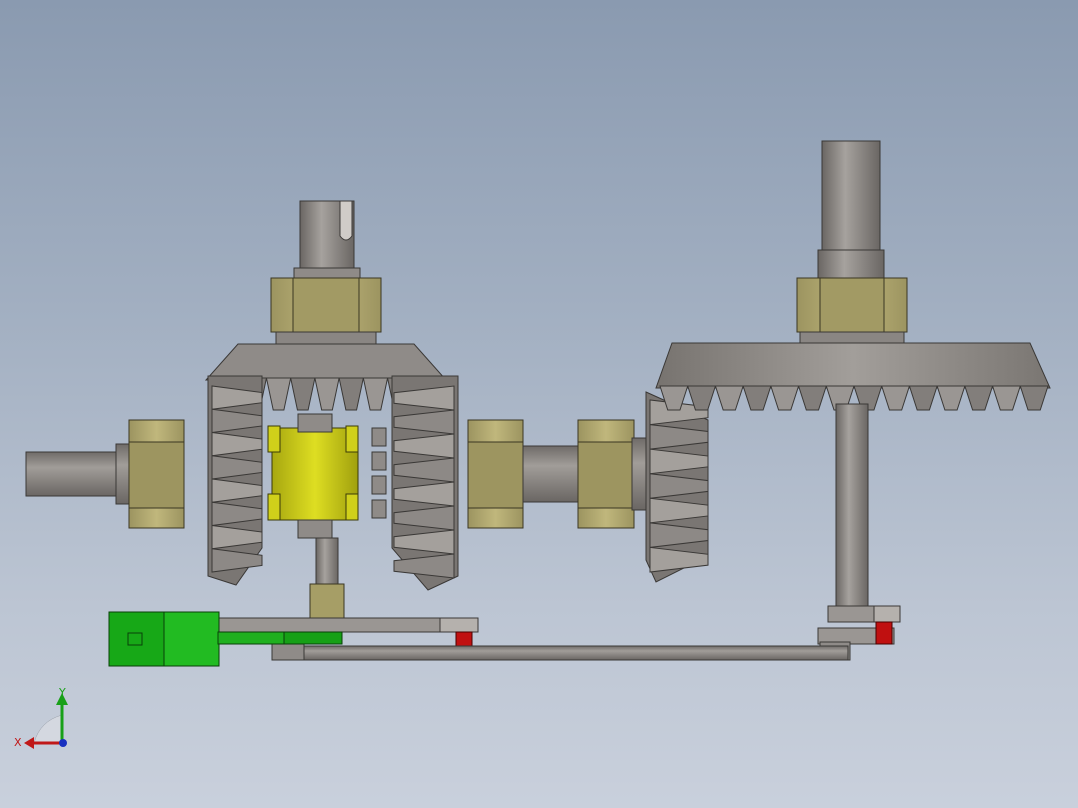 The height and width of the screenshot is (808, 1078). What do you see at coordinates (851, 210) in the screenshot?
I see `vertical-shaft-right-top` at bounding box center [851, 210].